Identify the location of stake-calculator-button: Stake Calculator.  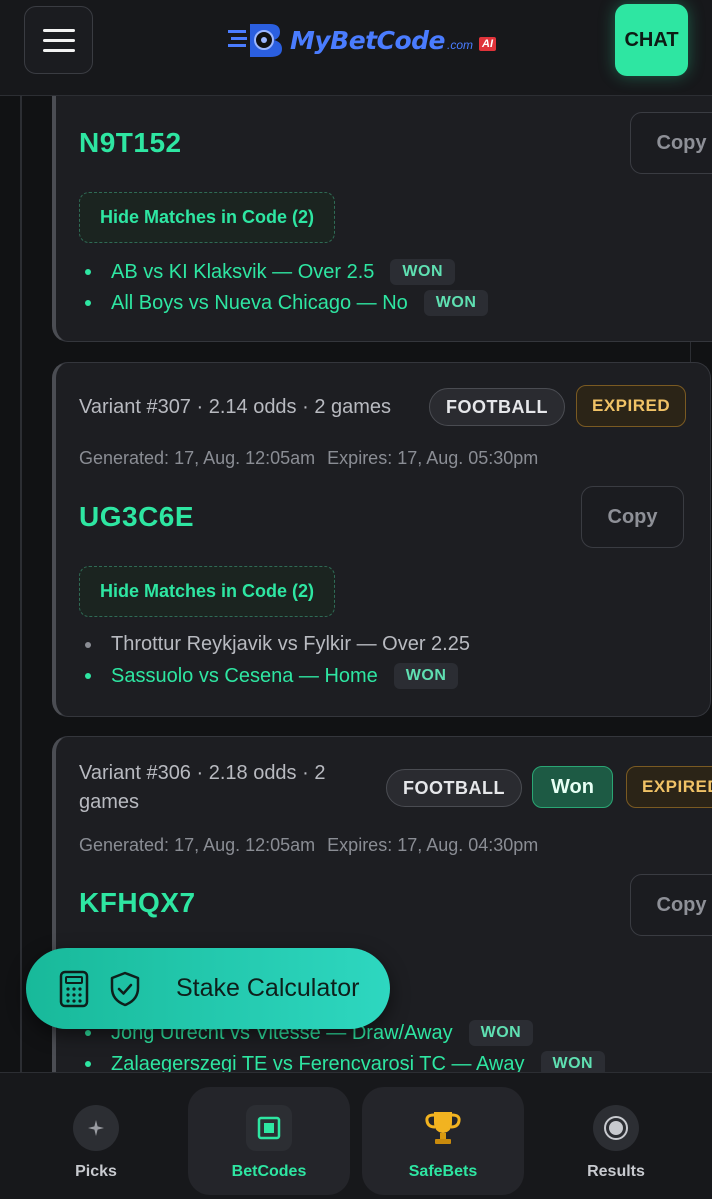
(208, 988).